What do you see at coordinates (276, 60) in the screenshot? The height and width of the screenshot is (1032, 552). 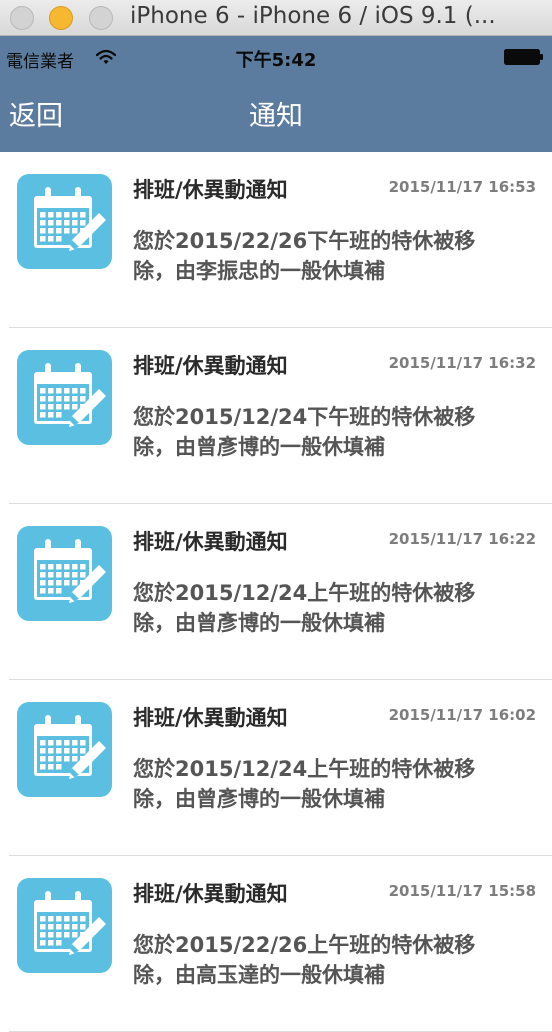 I see `status-time: 下午5:42` at bounding box center [276, 60].